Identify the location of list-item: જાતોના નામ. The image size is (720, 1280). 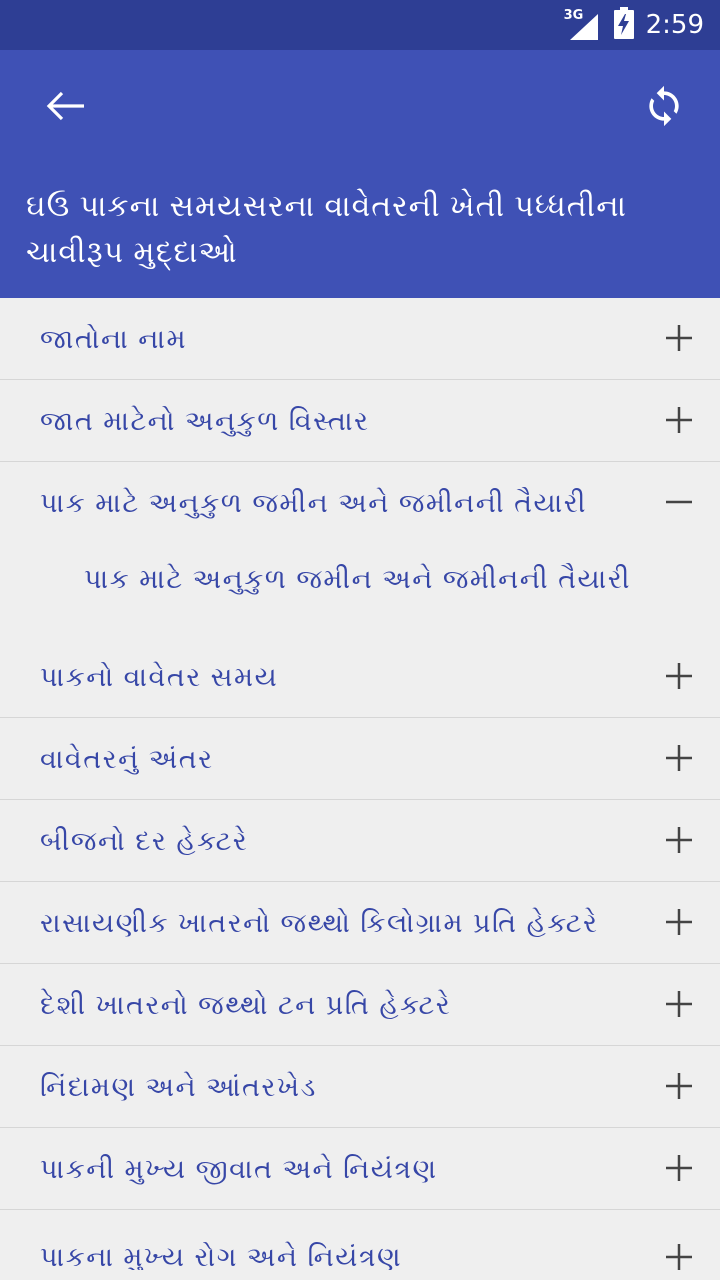
(360, 339).